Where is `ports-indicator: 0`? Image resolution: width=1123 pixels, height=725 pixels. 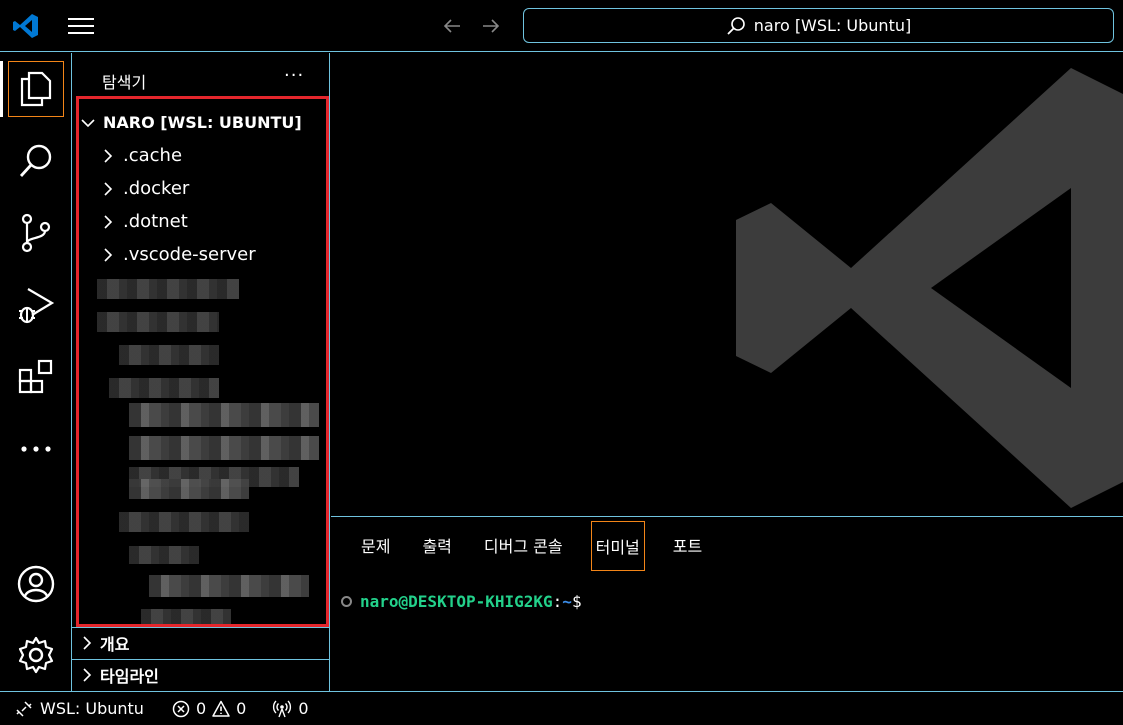
ports-indicator: 0 is located at coordinates (290, 708).